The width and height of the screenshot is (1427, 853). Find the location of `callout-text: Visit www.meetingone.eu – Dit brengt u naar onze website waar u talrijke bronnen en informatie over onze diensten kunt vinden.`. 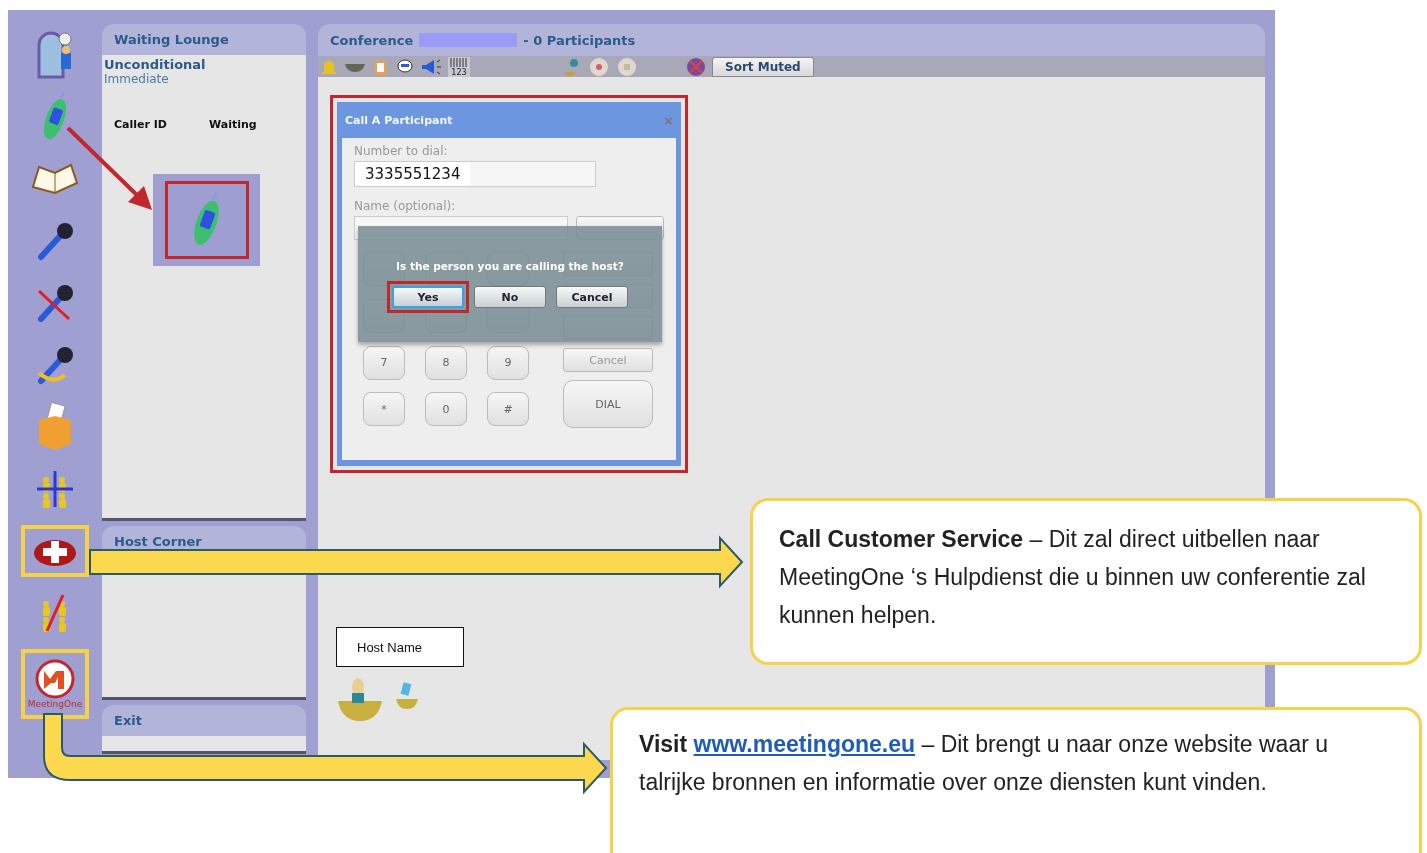

callout-text: Visit www.meetingone.eu – Dit brengt u naar onze website waar u talrijke bronnen en informatie over onze diensten kunt vinden. is located at coordinates (984, 763).